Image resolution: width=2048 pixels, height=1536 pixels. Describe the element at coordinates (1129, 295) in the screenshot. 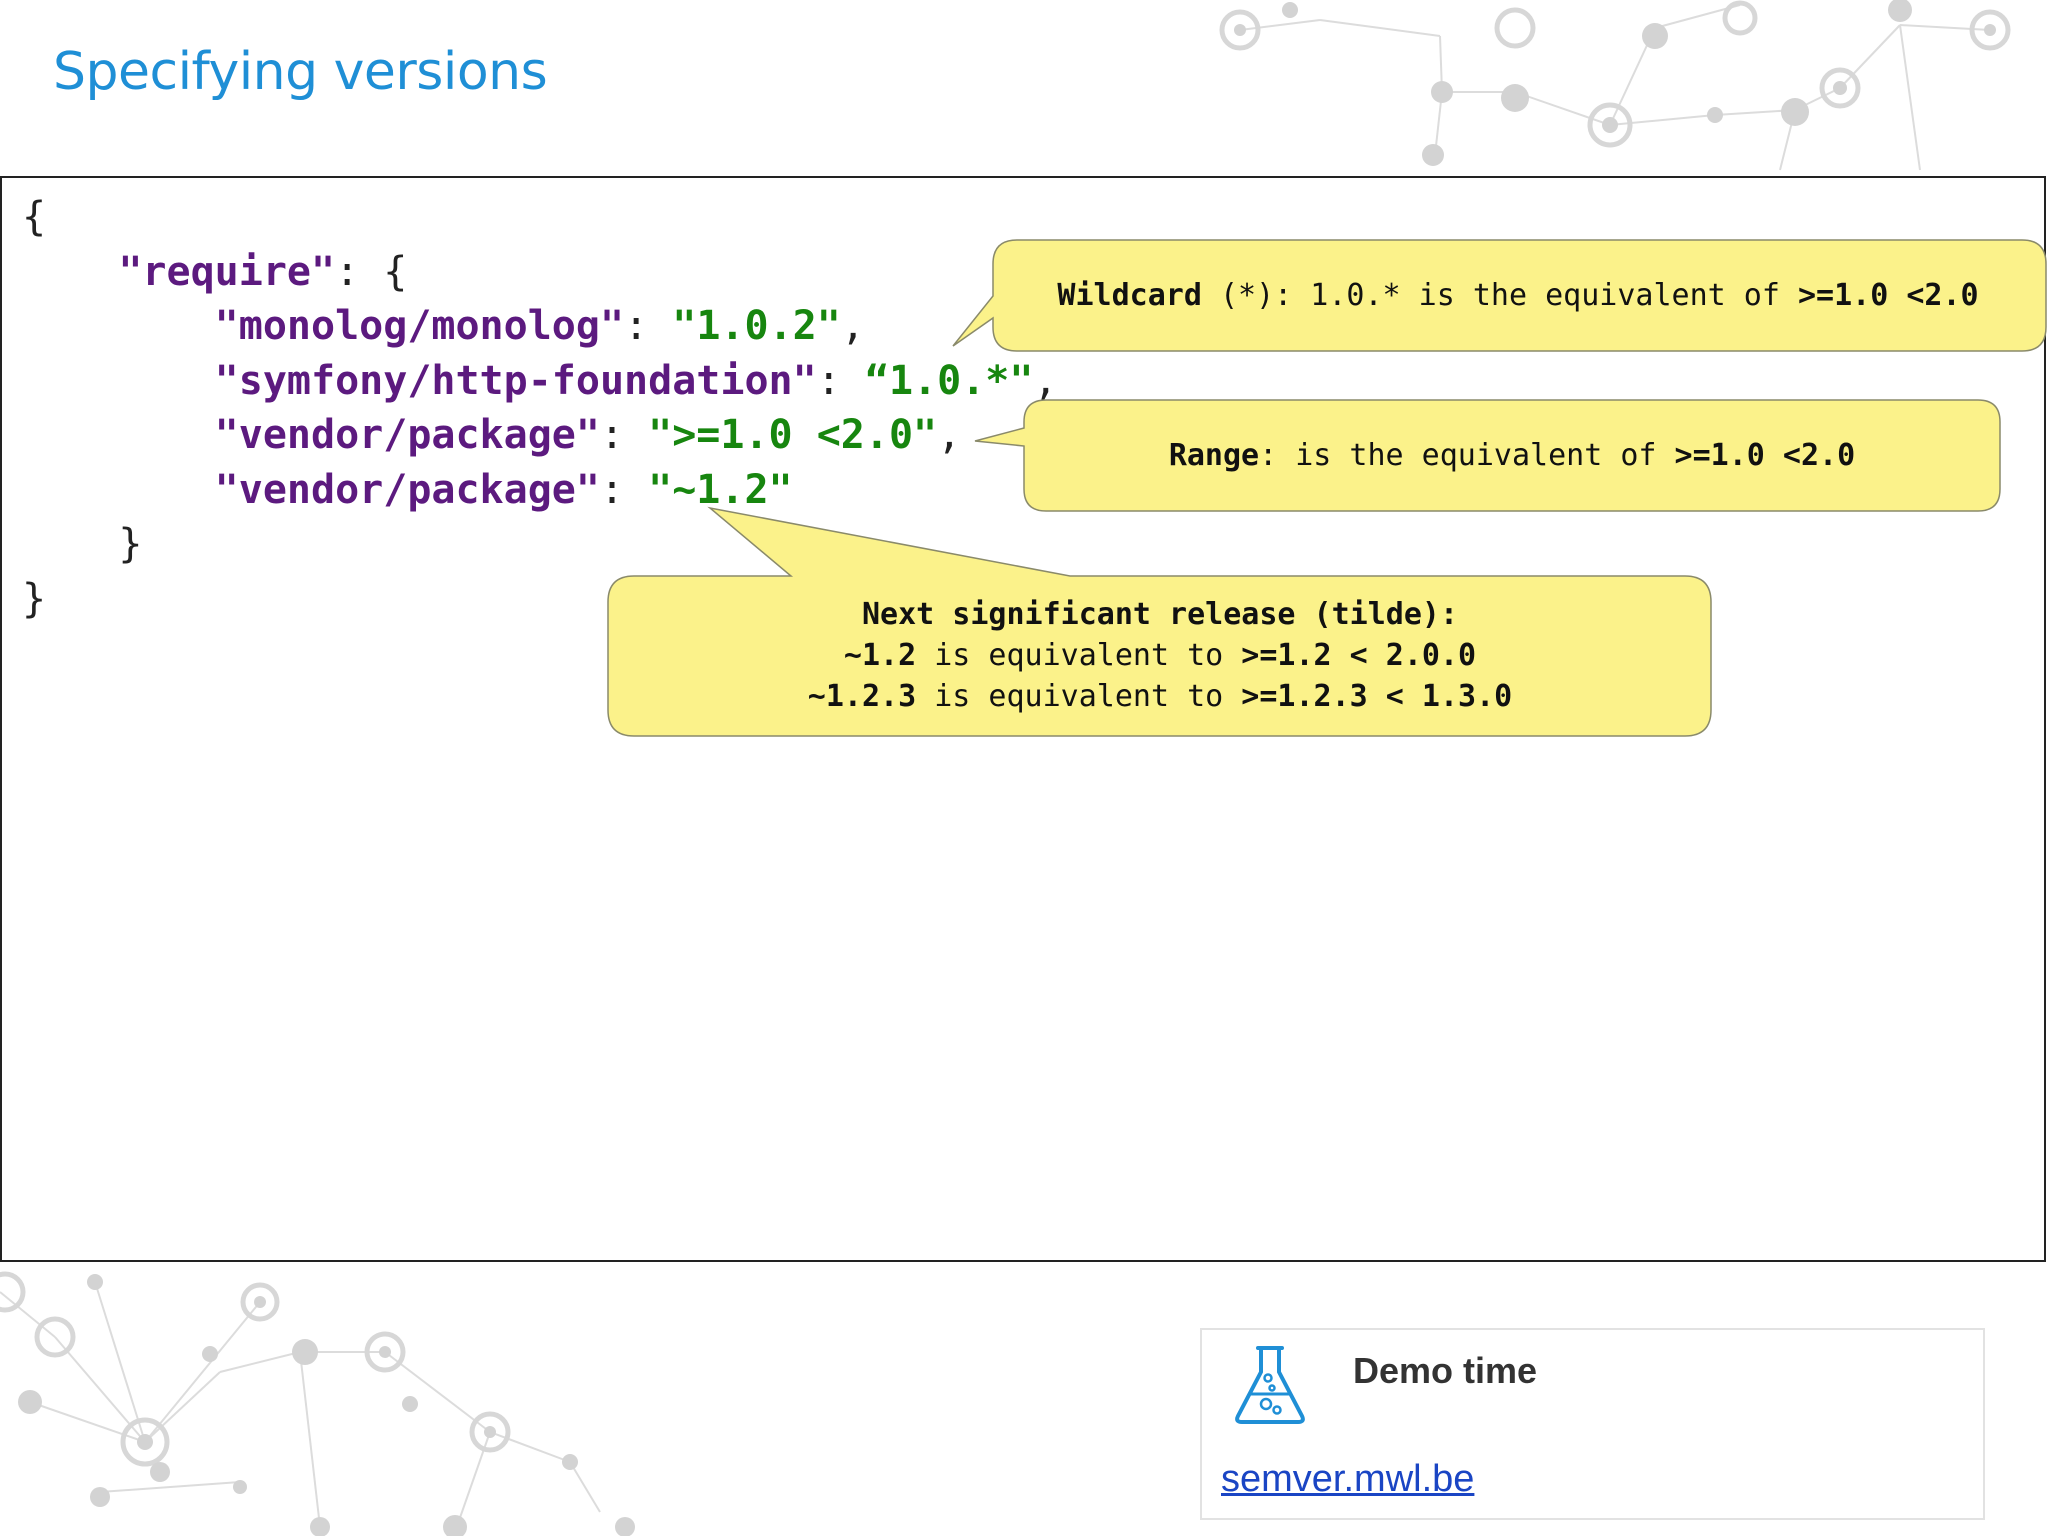

I see `wildcard-label: Wildcard` at that location.